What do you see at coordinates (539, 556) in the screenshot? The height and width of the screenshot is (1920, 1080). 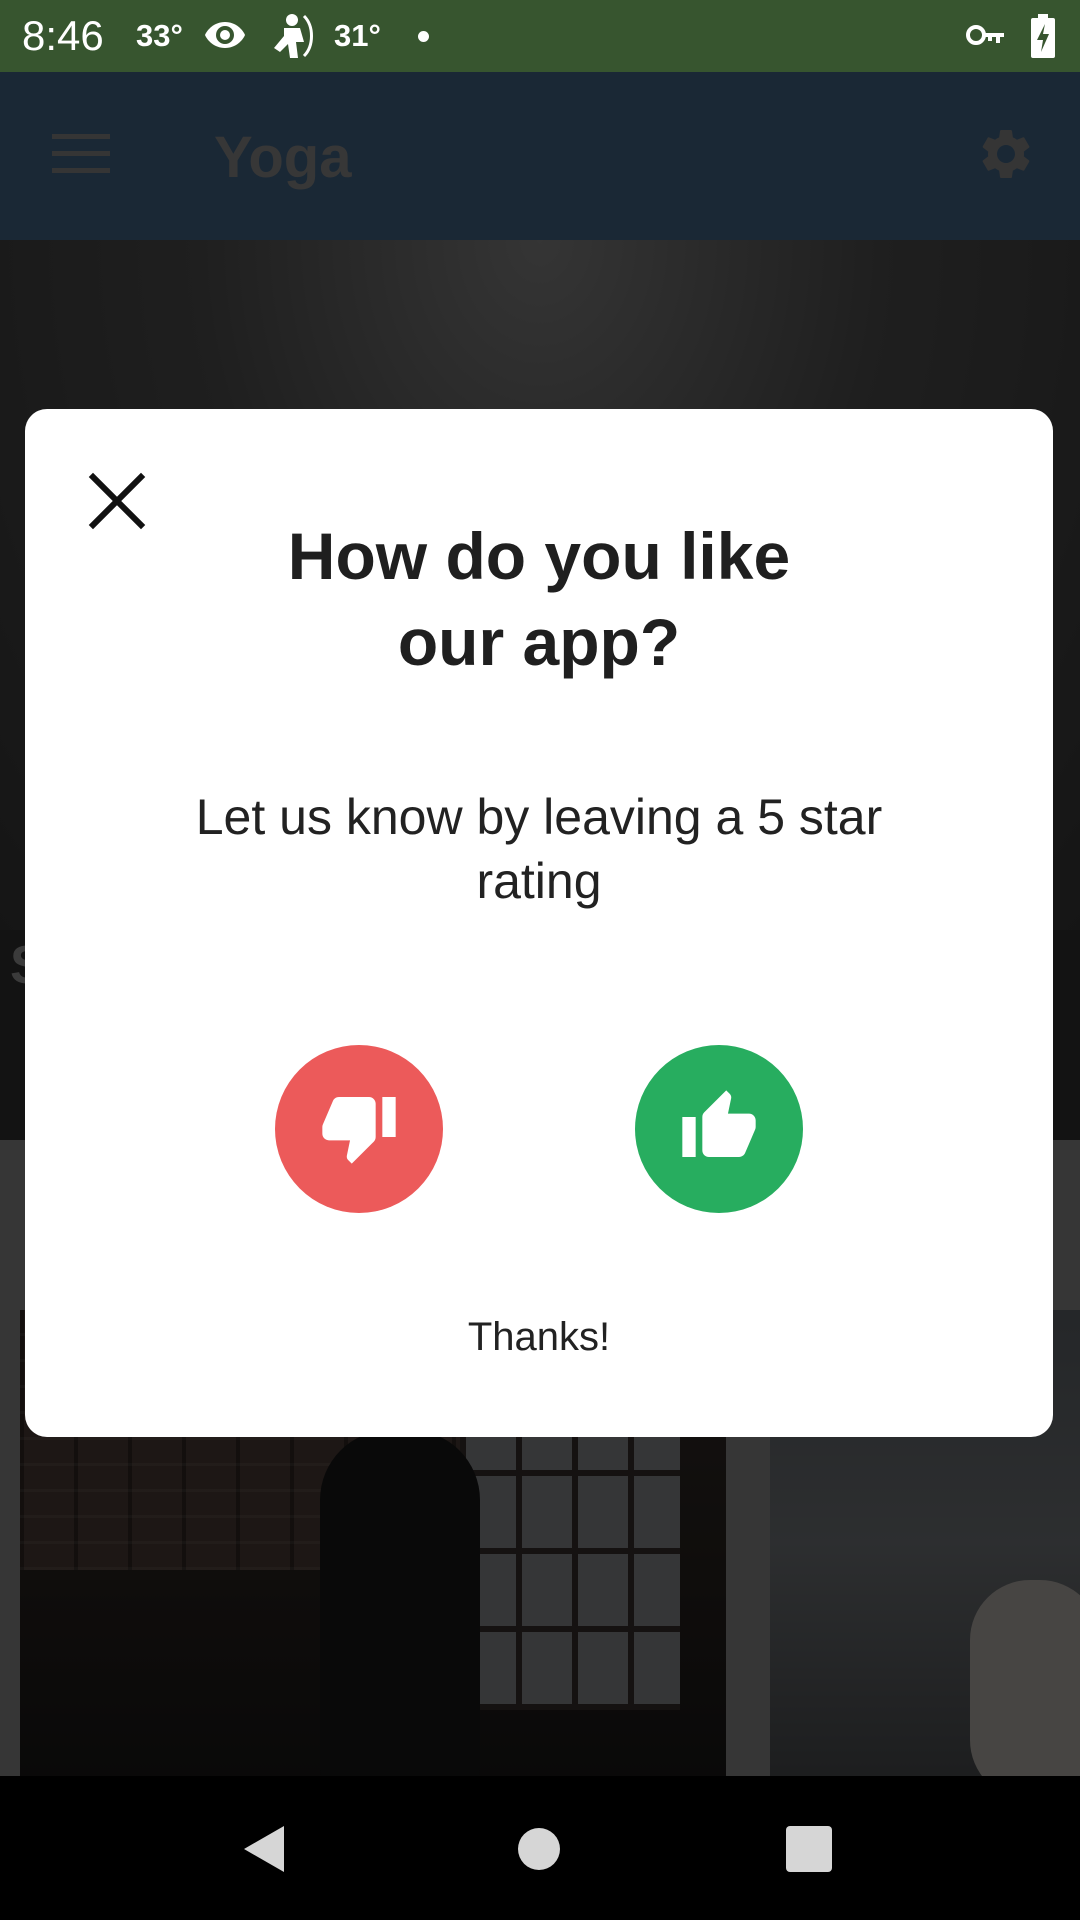 I see `dialog-title-line-1: How do you like` at bounding box center [539, 556].